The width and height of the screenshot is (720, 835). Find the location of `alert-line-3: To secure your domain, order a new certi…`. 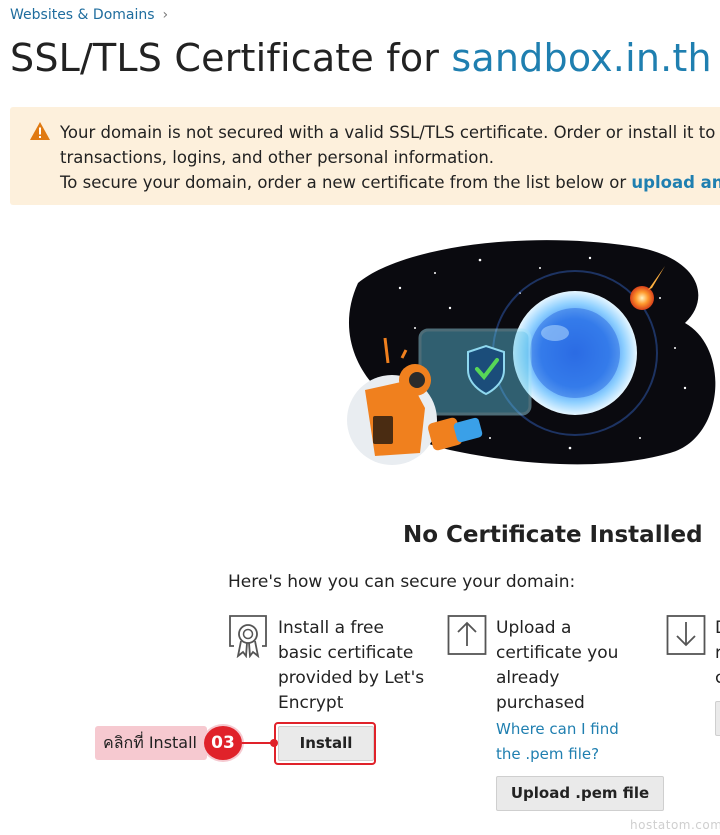

alert-line-3: To secure your domain, order a new certi… is located at coordinates (390, 182).